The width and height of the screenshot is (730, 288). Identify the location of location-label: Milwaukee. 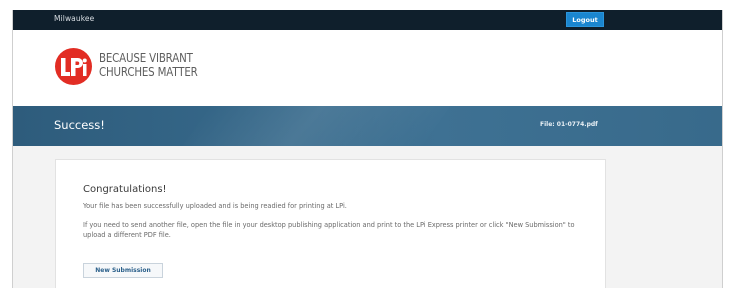
(74, 18).